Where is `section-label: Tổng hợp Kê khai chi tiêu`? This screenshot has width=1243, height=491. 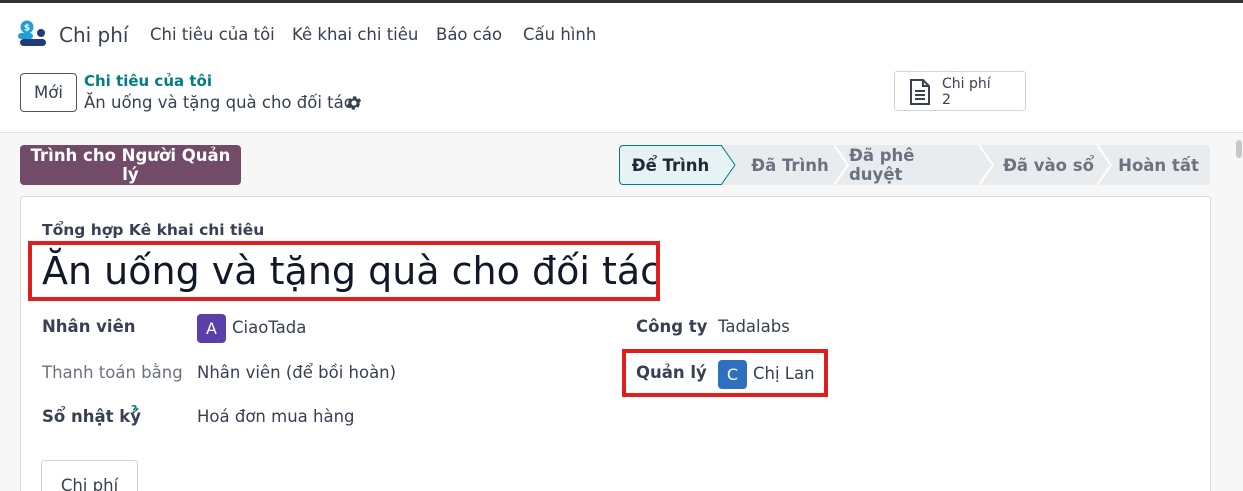
section-label: Tổng hợp Kê khai chi tiêu is located at coordinates (153, 230).